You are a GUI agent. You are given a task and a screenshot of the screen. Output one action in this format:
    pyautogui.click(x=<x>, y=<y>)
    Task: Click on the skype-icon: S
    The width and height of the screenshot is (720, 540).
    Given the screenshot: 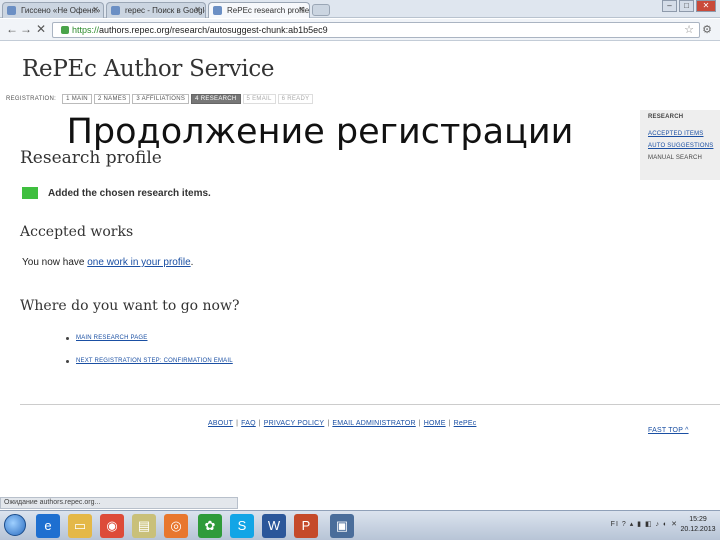 What is the action you would take?
    pyautogui.click(x=242, y=526)
    